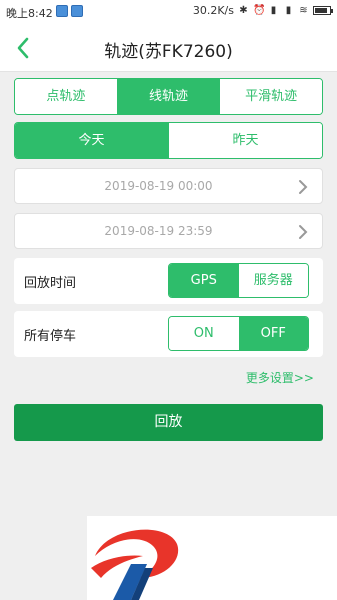  I want to click on track-type-tabs: 点轨迹 线轨迹 平滑轨迹, so click(168, 96).